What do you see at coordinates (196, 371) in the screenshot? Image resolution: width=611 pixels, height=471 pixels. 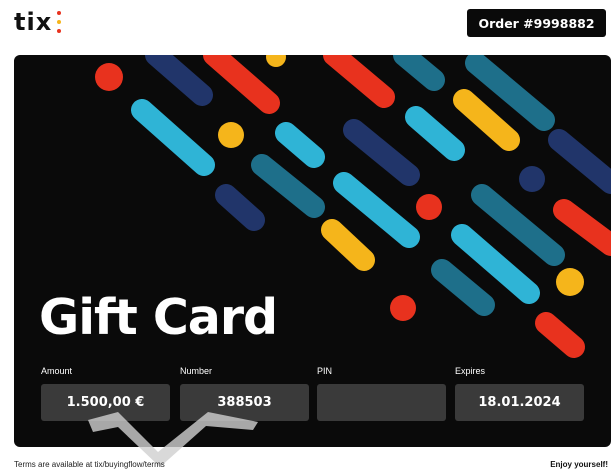 I see `number-label: Number` at bounding box center [196, 371].